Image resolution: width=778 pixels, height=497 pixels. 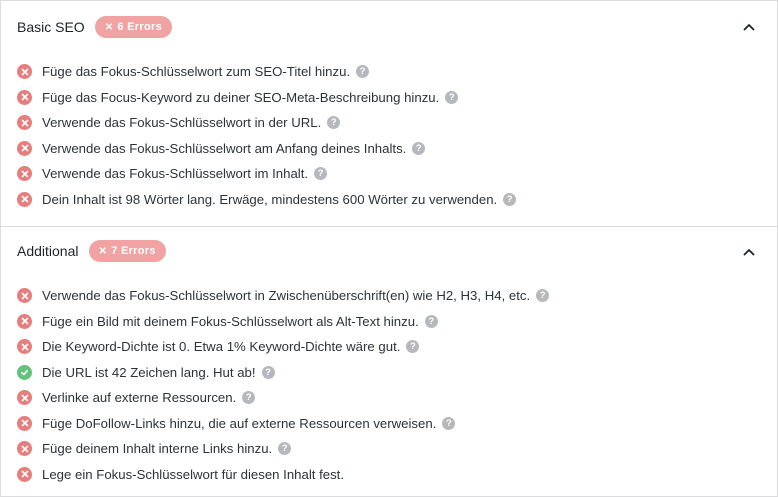 What do you see at coordinates (283, 373) in the screenshot?
I see `check-item: Die URL ist 42 Zeichen lang. Hut ab!?` at bounding box center [283, 373].